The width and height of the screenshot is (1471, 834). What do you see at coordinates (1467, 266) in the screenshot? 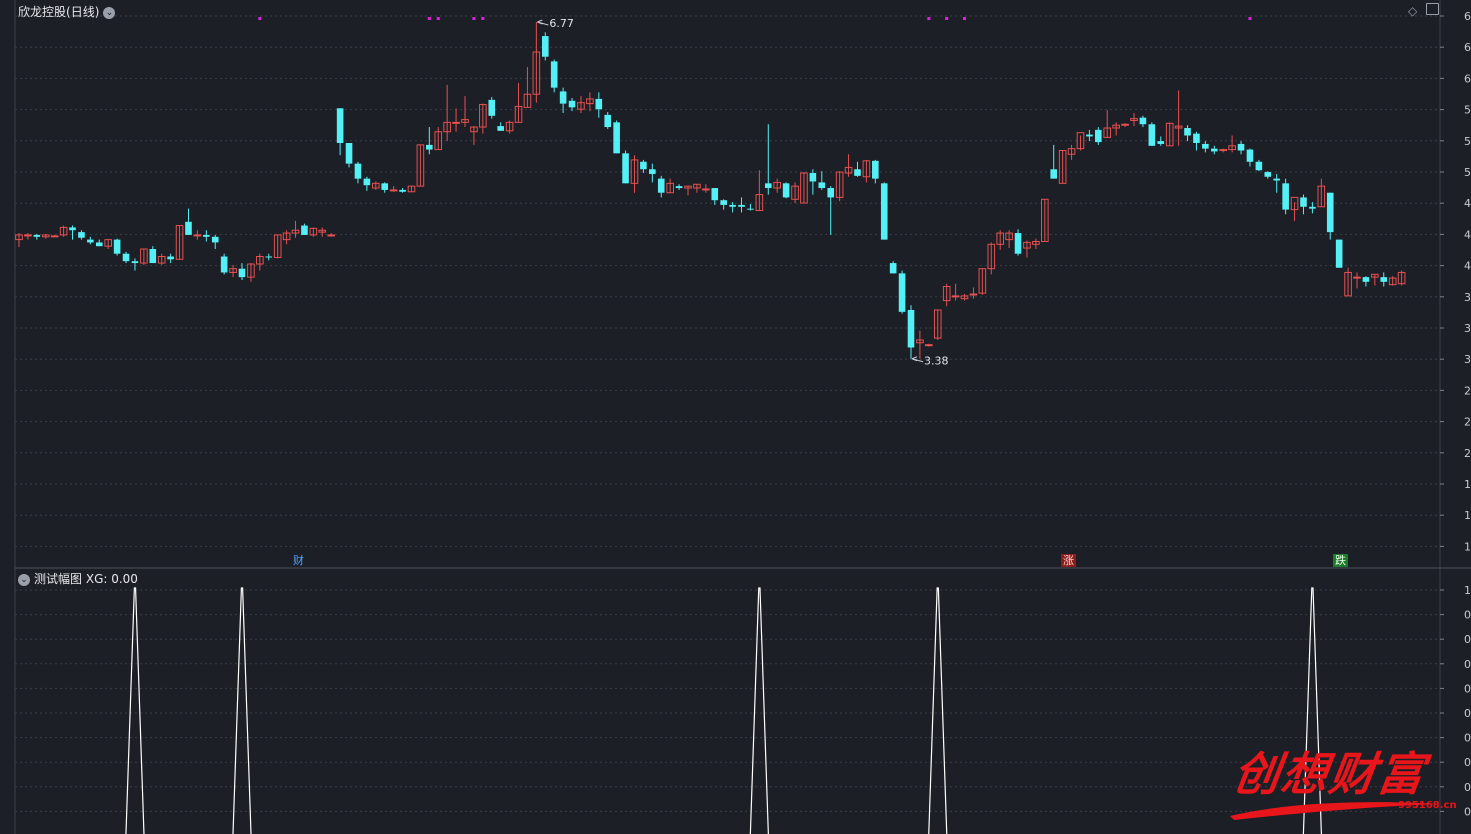
I see `price-tick-label: 4` at bounding box center [1467, 266].